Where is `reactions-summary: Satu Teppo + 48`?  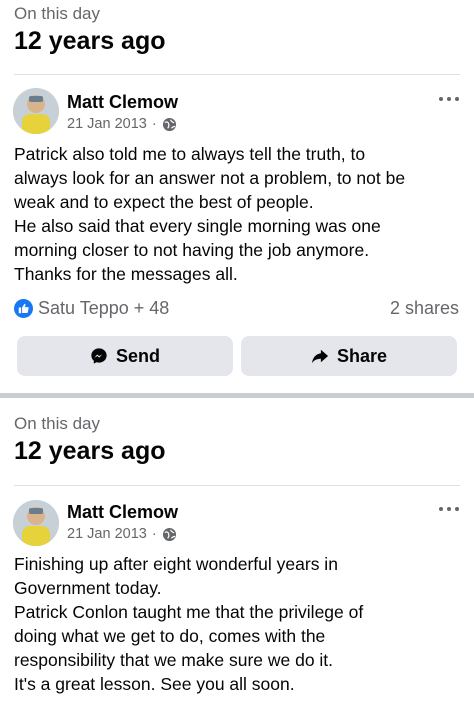
reactions-summary: Satu Teppo + 48 is located at coordinates (91, 308).